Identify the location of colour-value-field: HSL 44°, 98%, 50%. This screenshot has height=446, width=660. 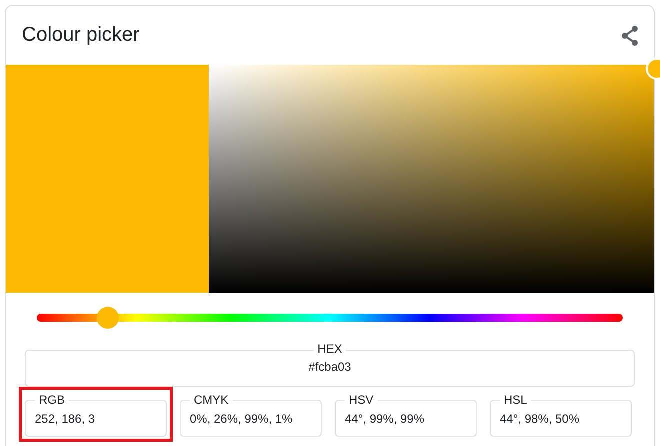
(561, 414).